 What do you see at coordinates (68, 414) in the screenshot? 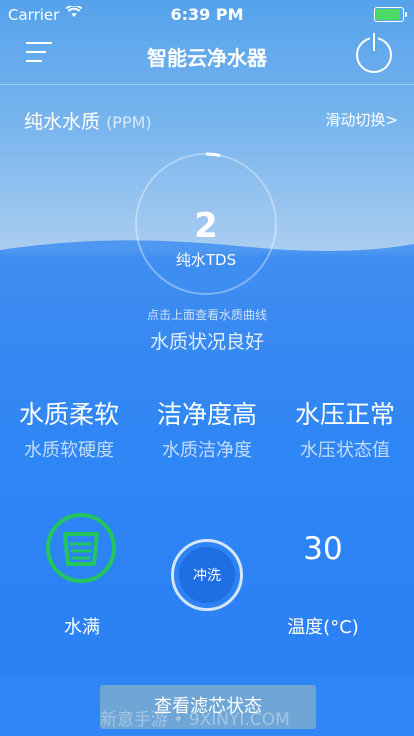
I see `stat-hardness-value: 水质柔软` at bounding box center [68, 414].